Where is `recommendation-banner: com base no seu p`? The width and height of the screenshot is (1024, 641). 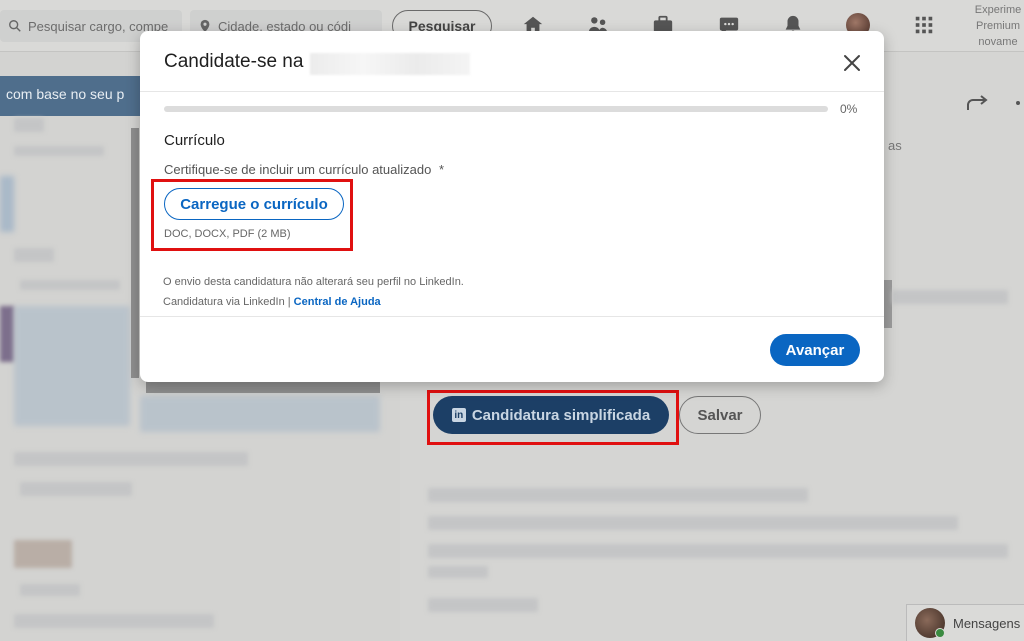 recommendation-banner: com base no seu p is located at coordinates (70, 96).